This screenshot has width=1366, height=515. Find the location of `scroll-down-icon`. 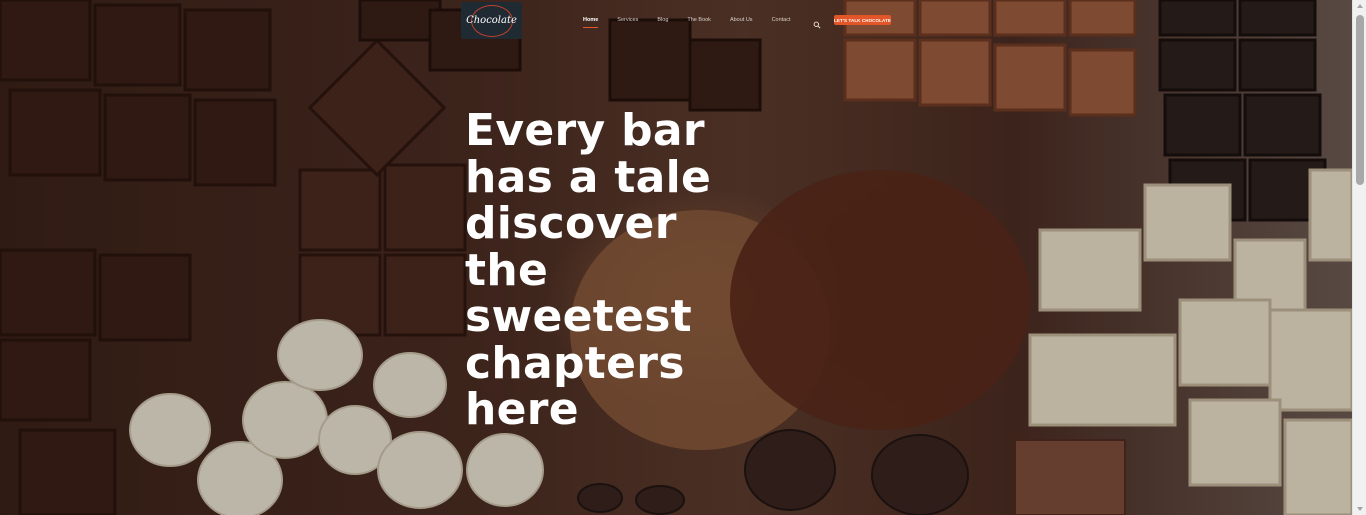

scroll-down-icon is located at coordinates (1360, 509).